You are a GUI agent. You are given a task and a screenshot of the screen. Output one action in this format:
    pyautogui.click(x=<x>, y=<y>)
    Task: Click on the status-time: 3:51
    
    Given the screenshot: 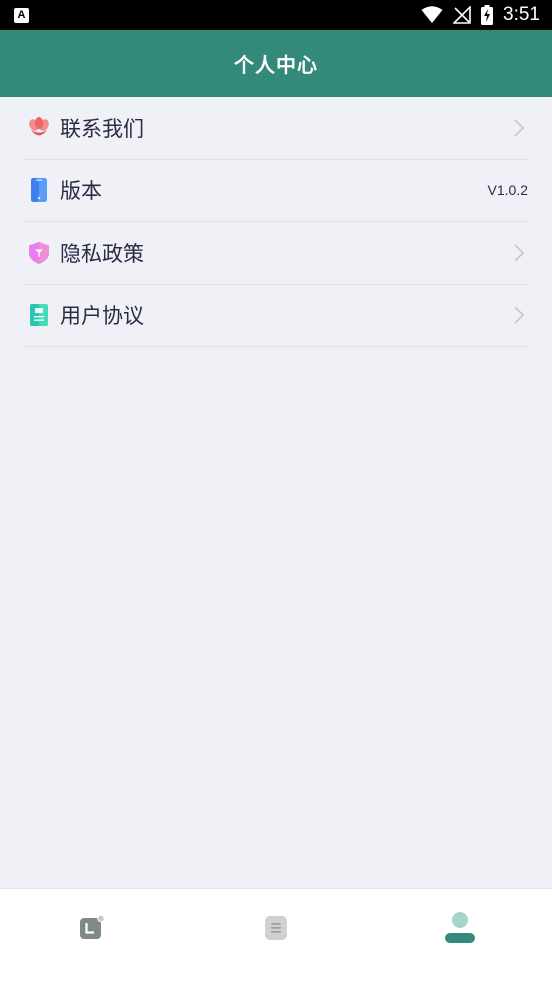 What is the action you would take?
    pyautogui.click(x=521, y=14)
    